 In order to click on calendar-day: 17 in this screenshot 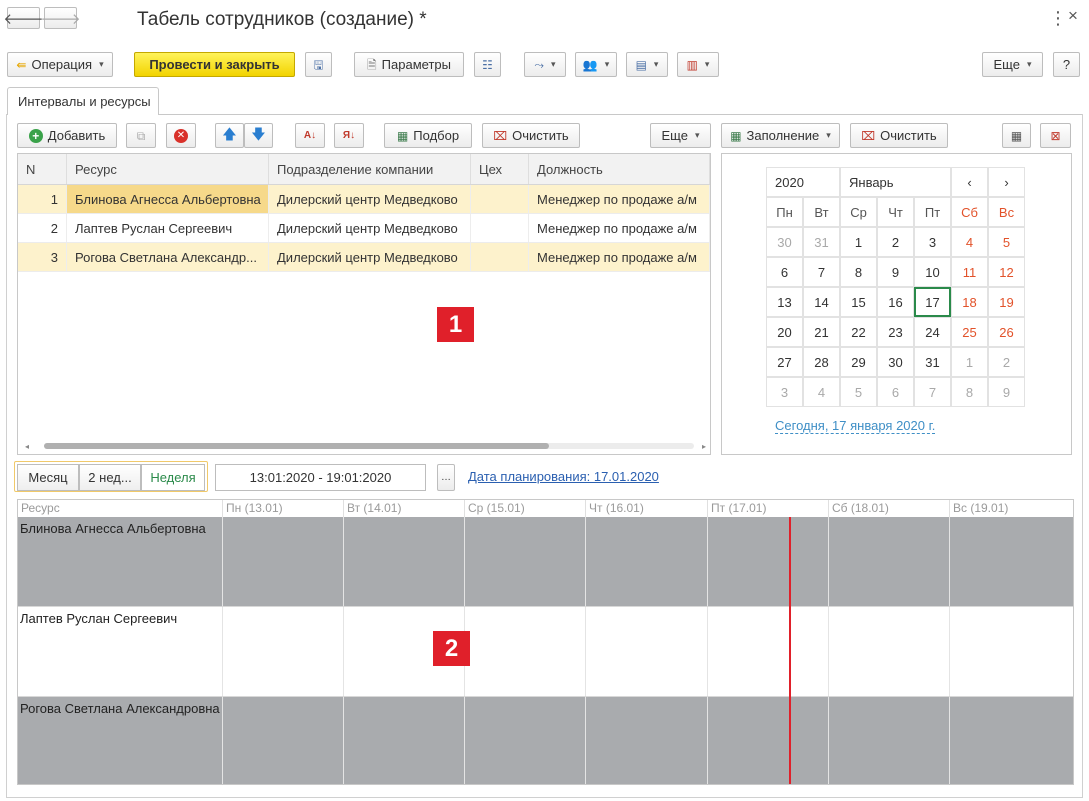, I will do `click(932, 302)`.